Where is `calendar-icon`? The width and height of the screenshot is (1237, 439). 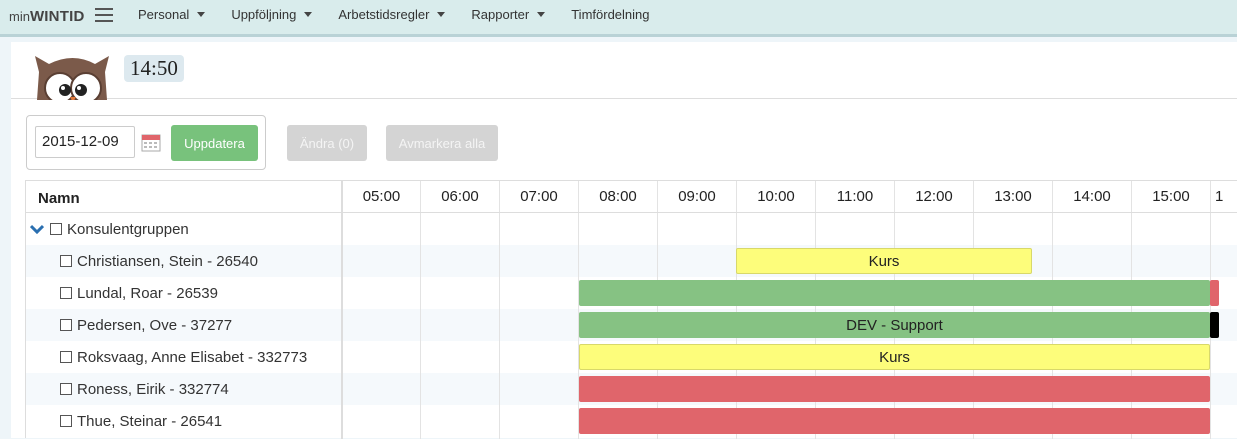
calendar-icon is located at coordinates (151, 142).